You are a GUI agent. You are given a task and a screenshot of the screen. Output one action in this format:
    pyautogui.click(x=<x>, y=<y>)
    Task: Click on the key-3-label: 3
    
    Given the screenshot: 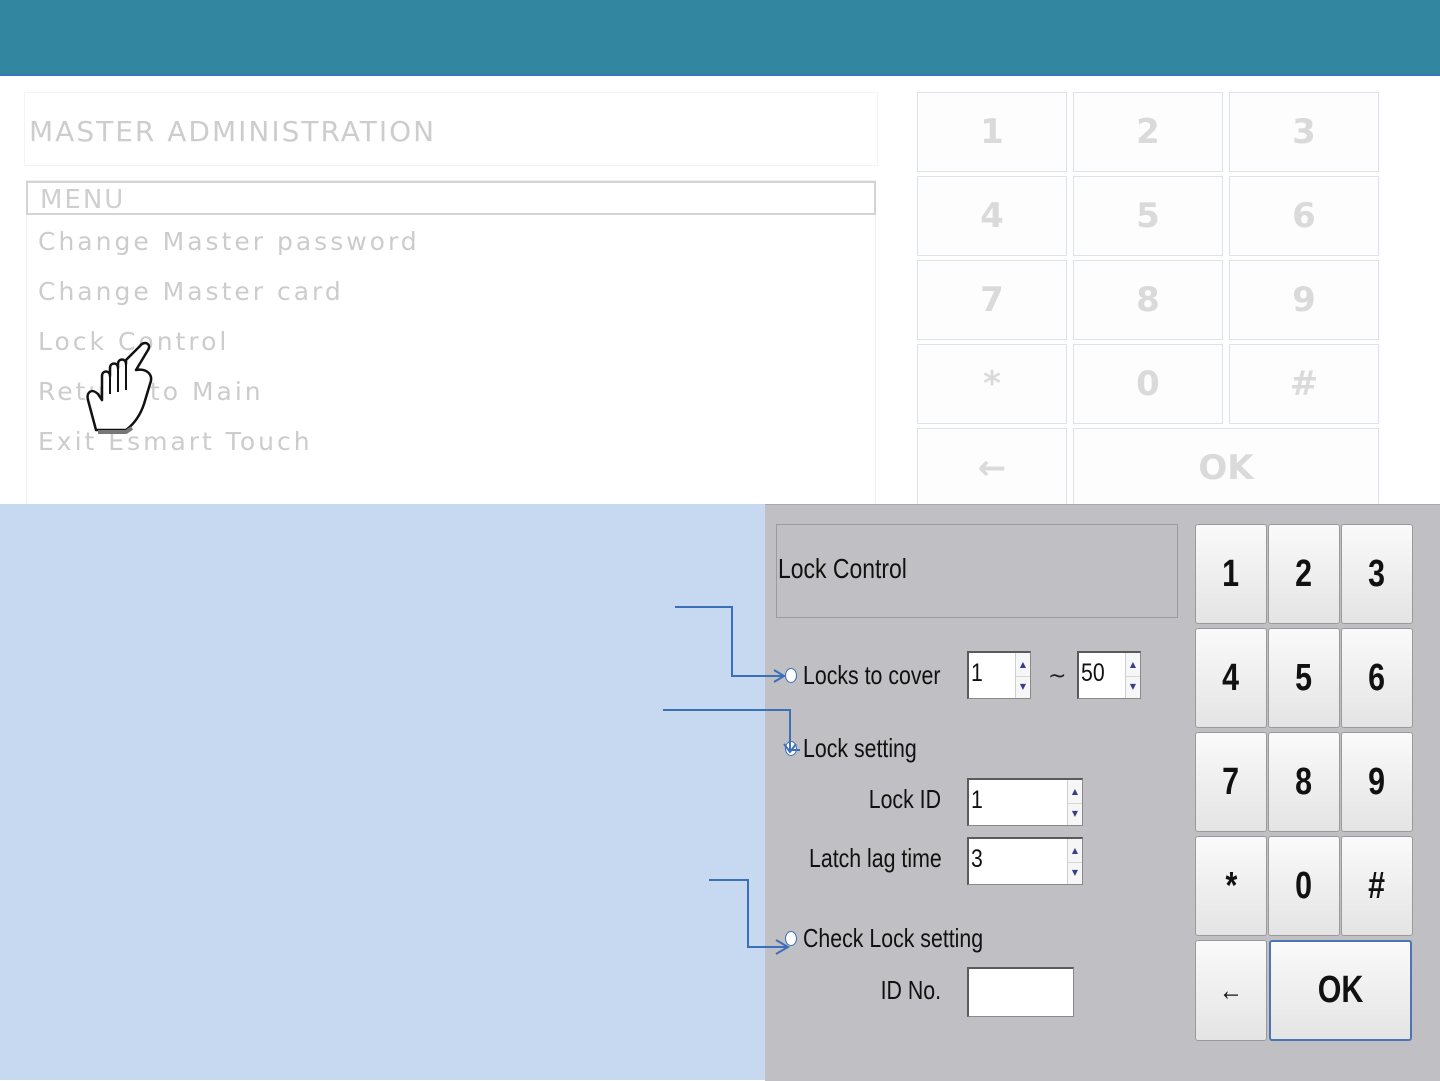 What is the action you would take?
    pyautogui.click(x=1377, y=573)
    